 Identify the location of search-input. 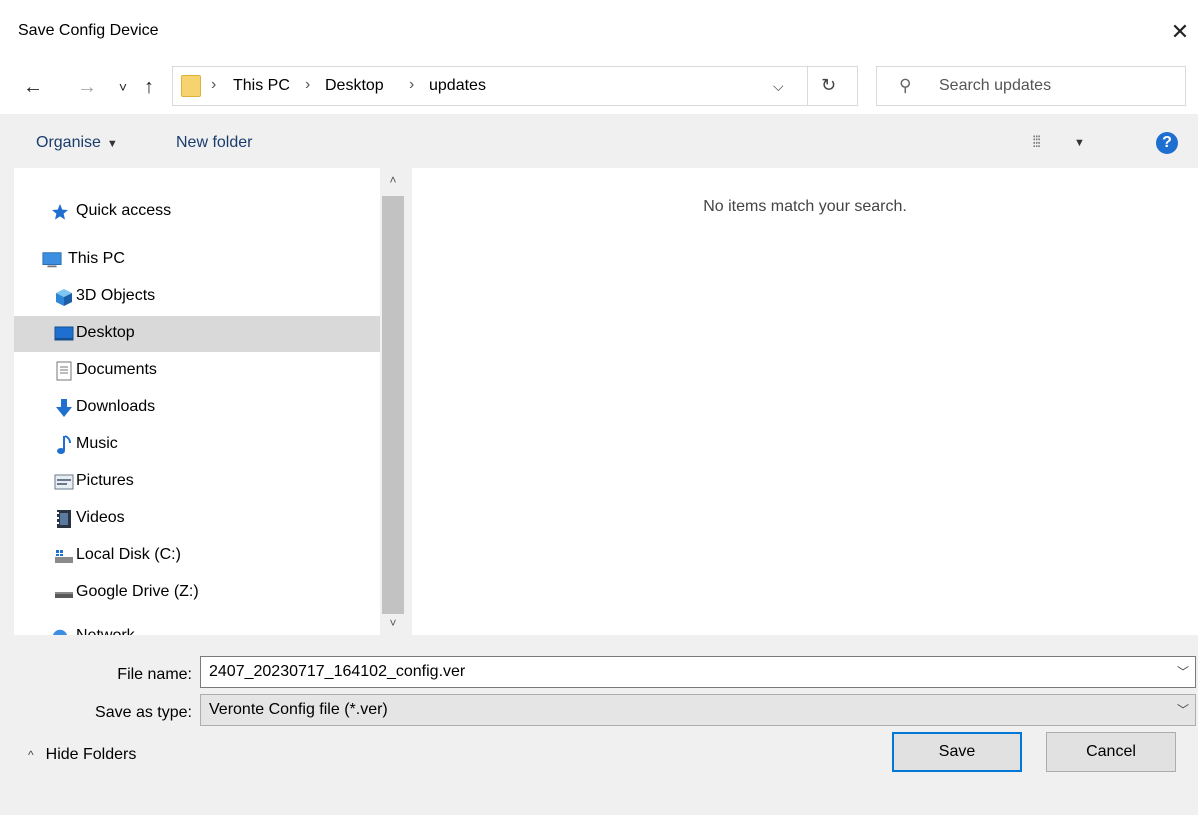
(1059, 86).